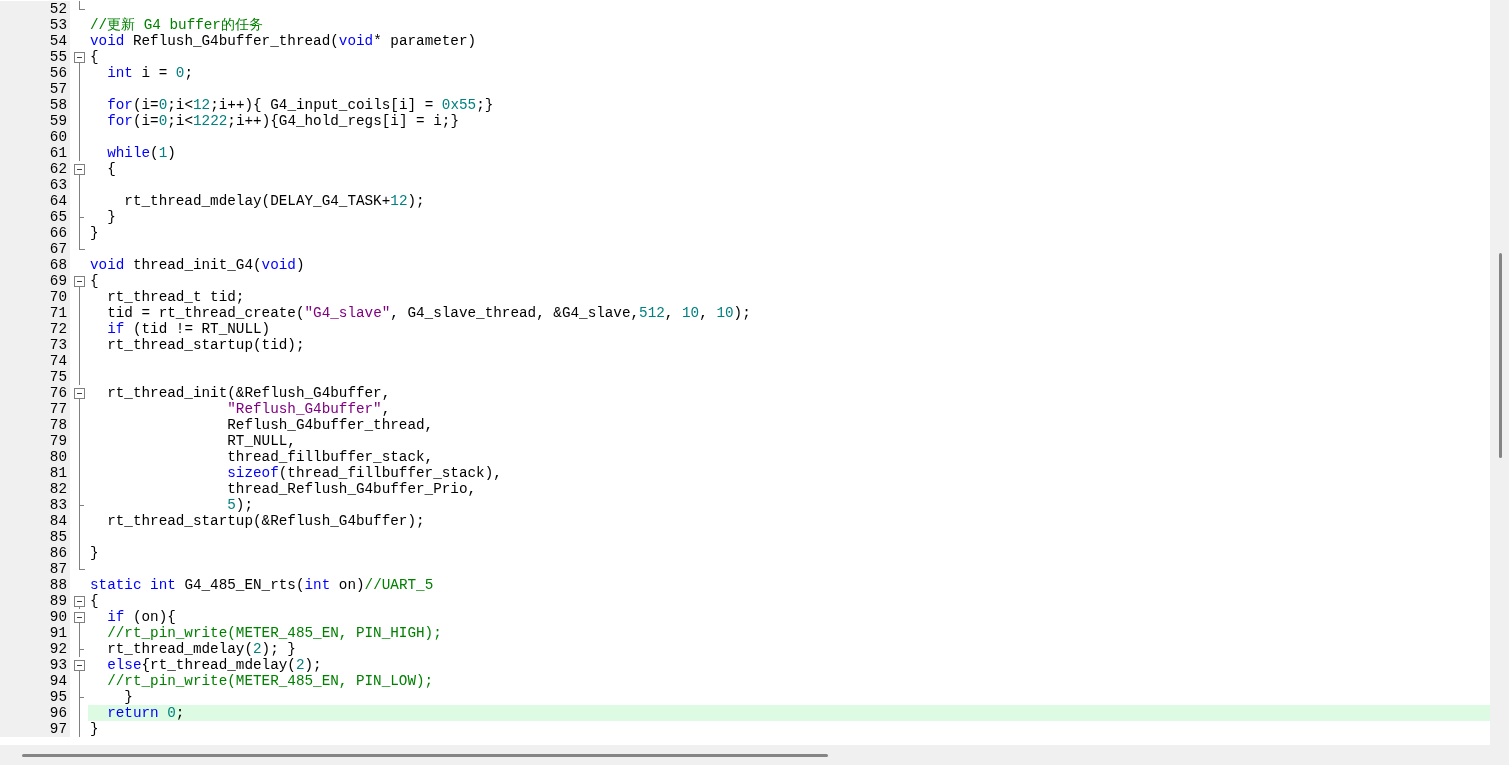 This screenshot has height=765, width=1509. I want to click on code-line: if (on){, so click(141, 617).